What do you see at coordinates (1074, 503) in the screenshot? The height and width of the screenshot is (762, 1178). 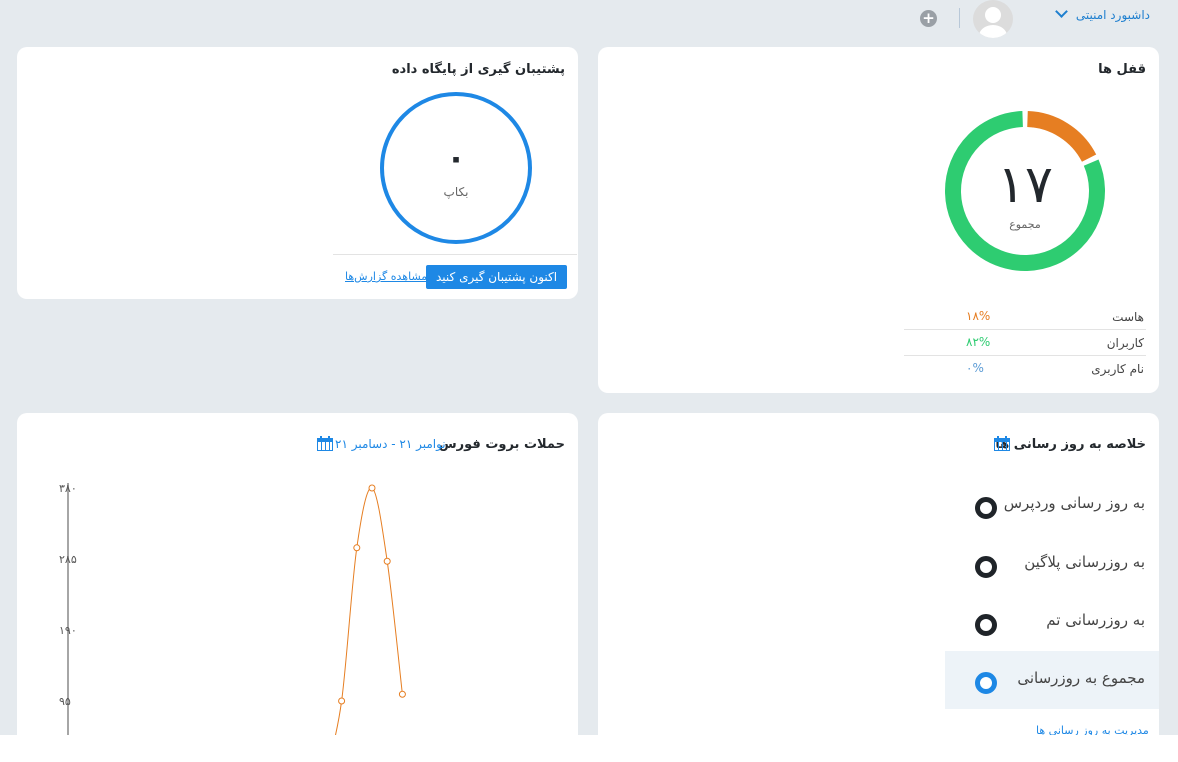 I see `update-item-label: به روز رسانی وردپرس` at bounding box center [1074, 503].